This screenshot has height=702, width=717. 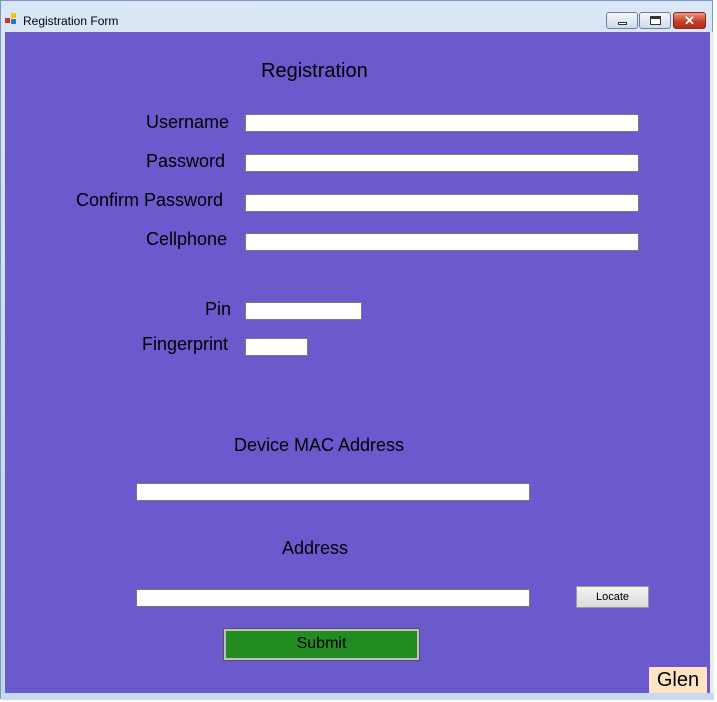 I want to click on password-input, so click(x=442, y=163).